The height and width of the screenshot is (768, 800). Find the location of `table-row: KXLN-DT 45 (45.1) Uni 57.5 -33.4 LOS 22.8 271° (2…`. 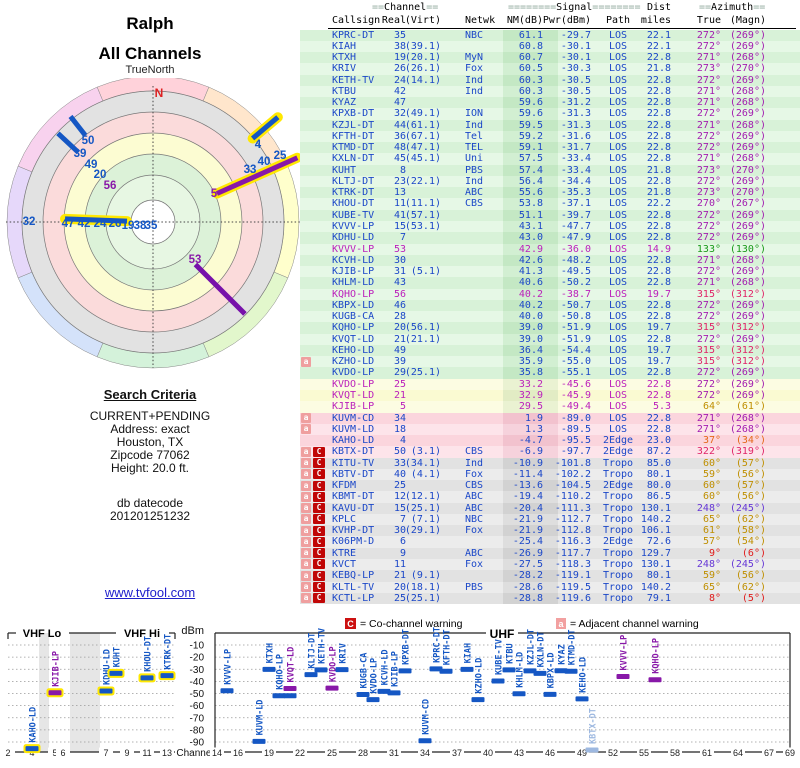

table-row: KXLN-DT 45 (45.1) Uni 57.5 -33.4 LOS 22.8 271° (2… is located at coordinates (550, 159).